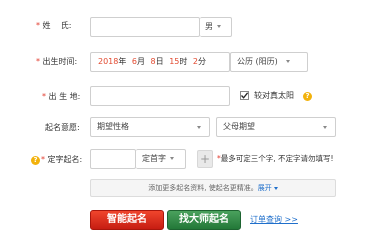 The height and width of the screenshot is (252, 380). I want to click on birth-year: 2018, so click(108, 61).